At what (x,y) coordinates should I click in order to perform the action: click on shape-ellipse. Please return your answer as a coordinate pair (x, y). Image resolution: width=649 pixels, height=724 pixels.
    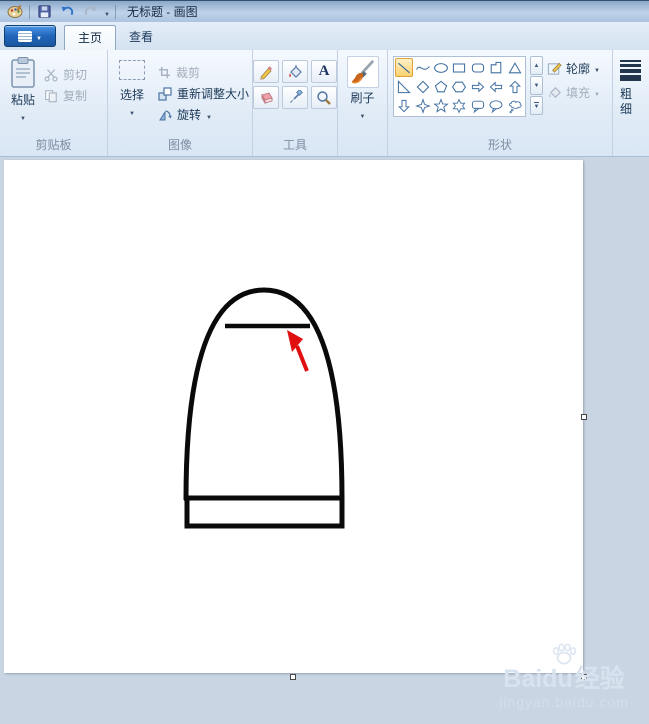
    Looking at the image, I should click on (441, 67).